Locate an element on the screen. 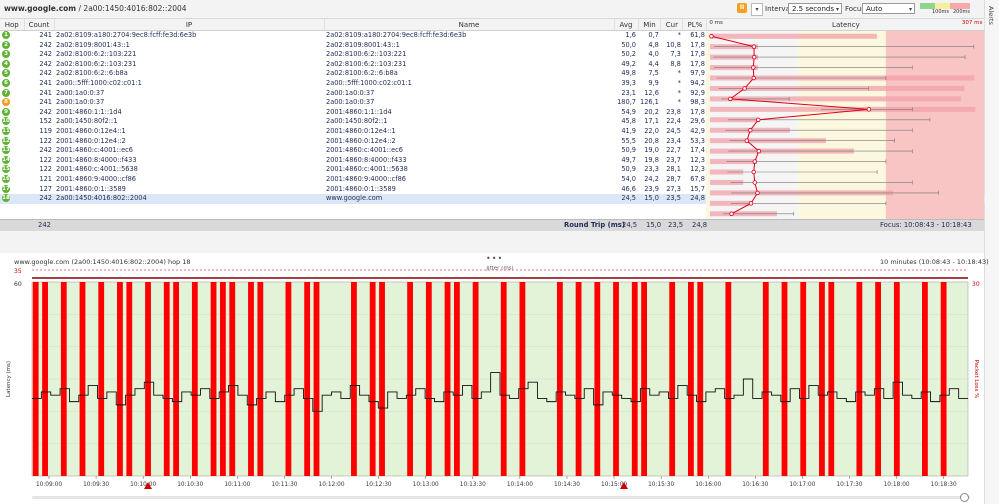  alerts-panel-tab: Alerts is located at coordinates (991, 252).